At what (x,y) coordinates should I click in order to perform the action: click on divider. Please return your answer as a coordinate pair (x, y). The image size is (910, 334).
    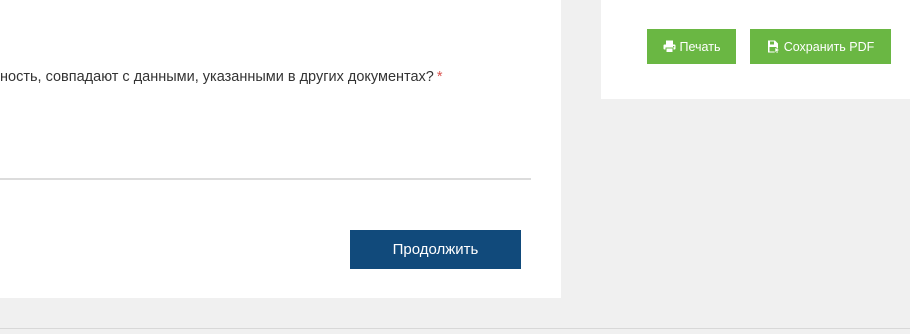
    Looking at the image, I should click on (265, 179).